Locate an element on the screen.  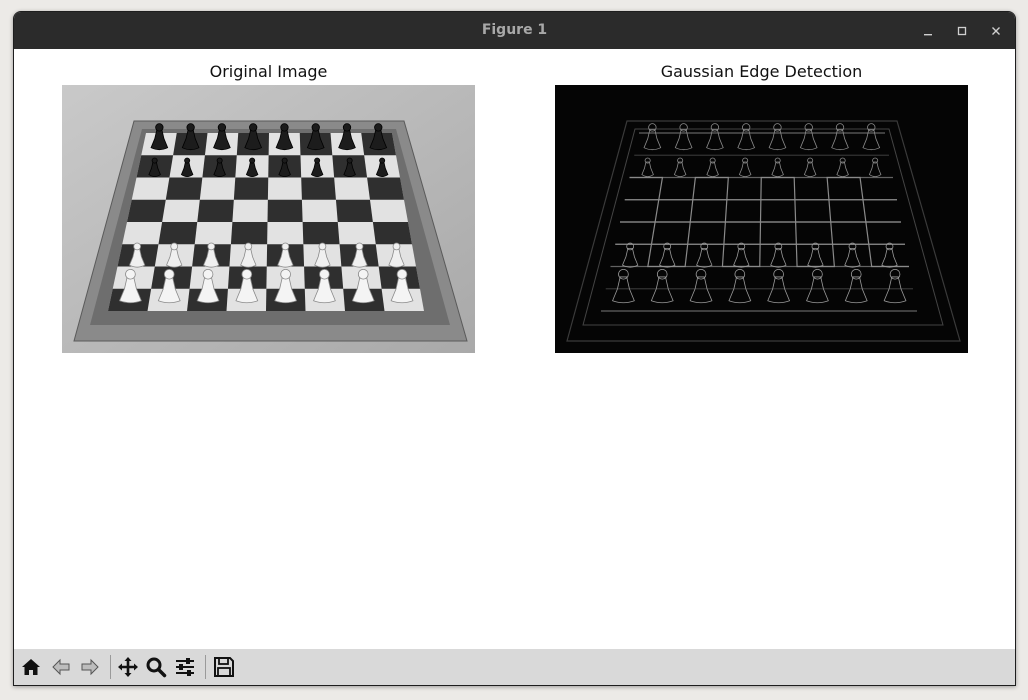
forward-arrow-icon is located at coordinates (90, 667).